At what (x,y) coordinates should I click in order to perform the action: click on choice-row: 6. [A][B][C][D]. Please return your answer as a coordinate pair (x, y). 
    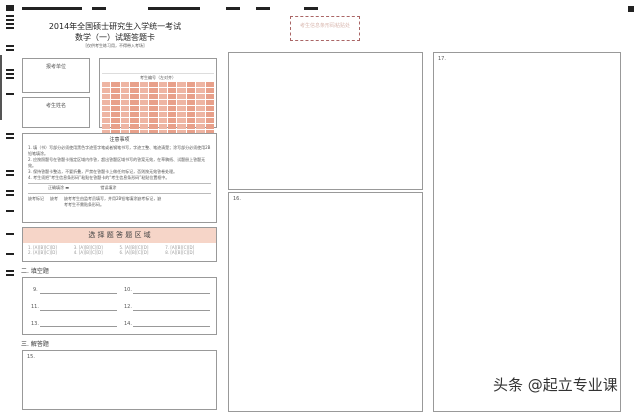
    Looking at the image, I should click on (143, 252).